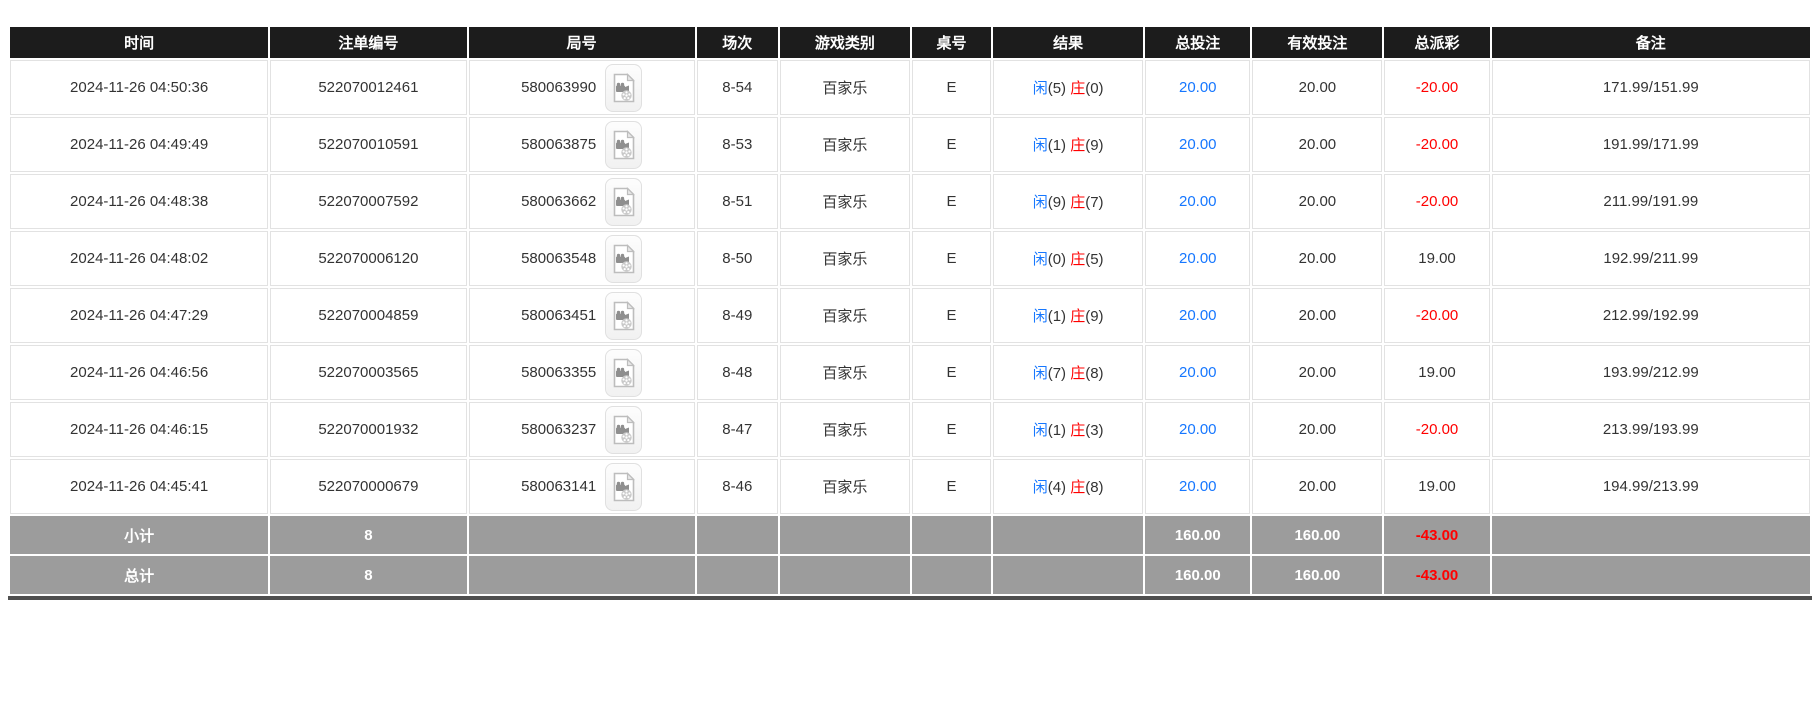 This screenshot has height=701, width=1820. Describe the element at coordinates (1198, 535) in the screenshot. I see `summary-total-bet: 160.00` at that location.